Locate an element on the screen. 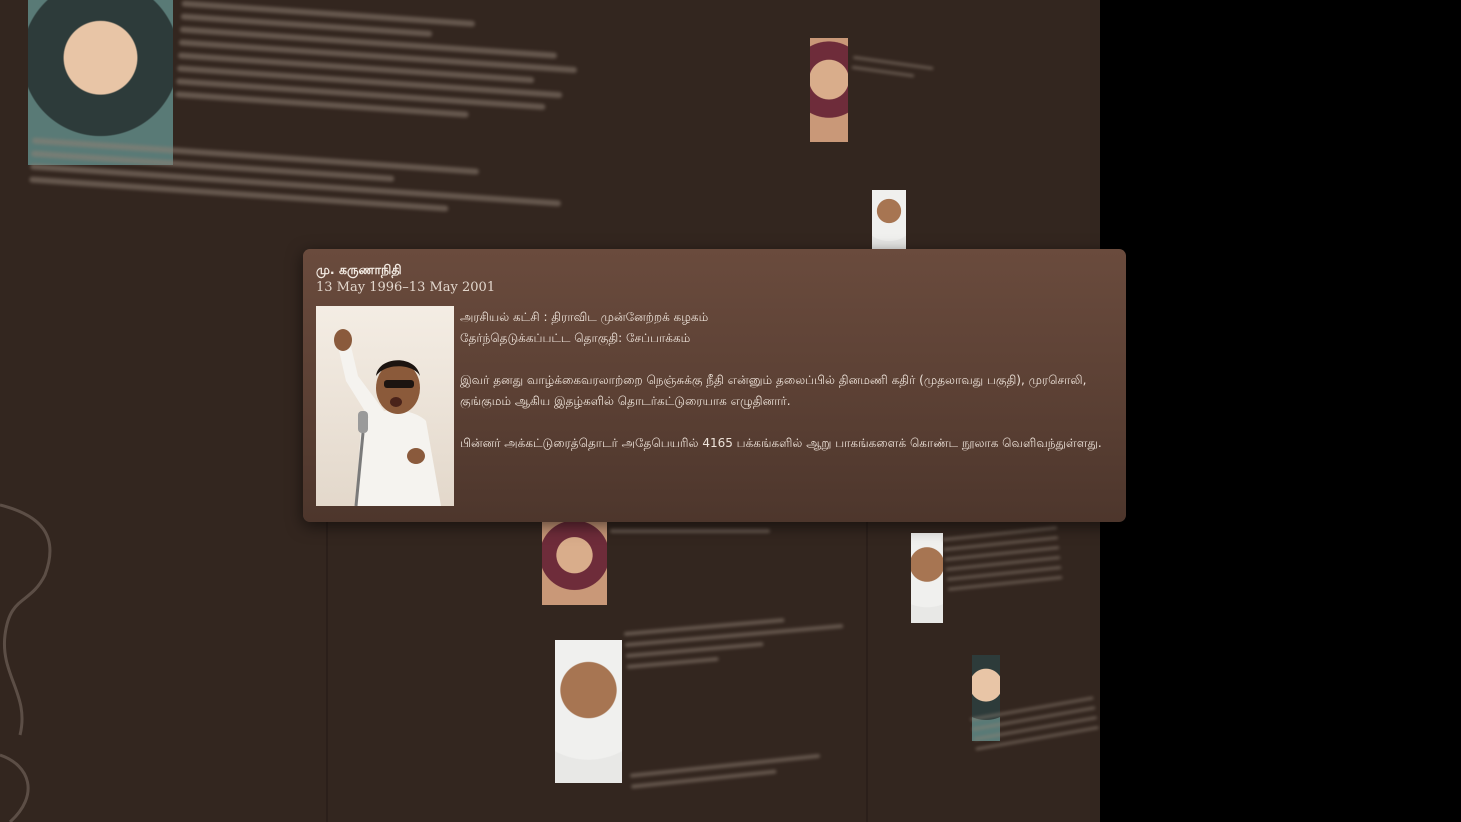 The height and width of the screenshot is (822, 1461). speaker-portrait-icon is located at coordinates (385, 406).